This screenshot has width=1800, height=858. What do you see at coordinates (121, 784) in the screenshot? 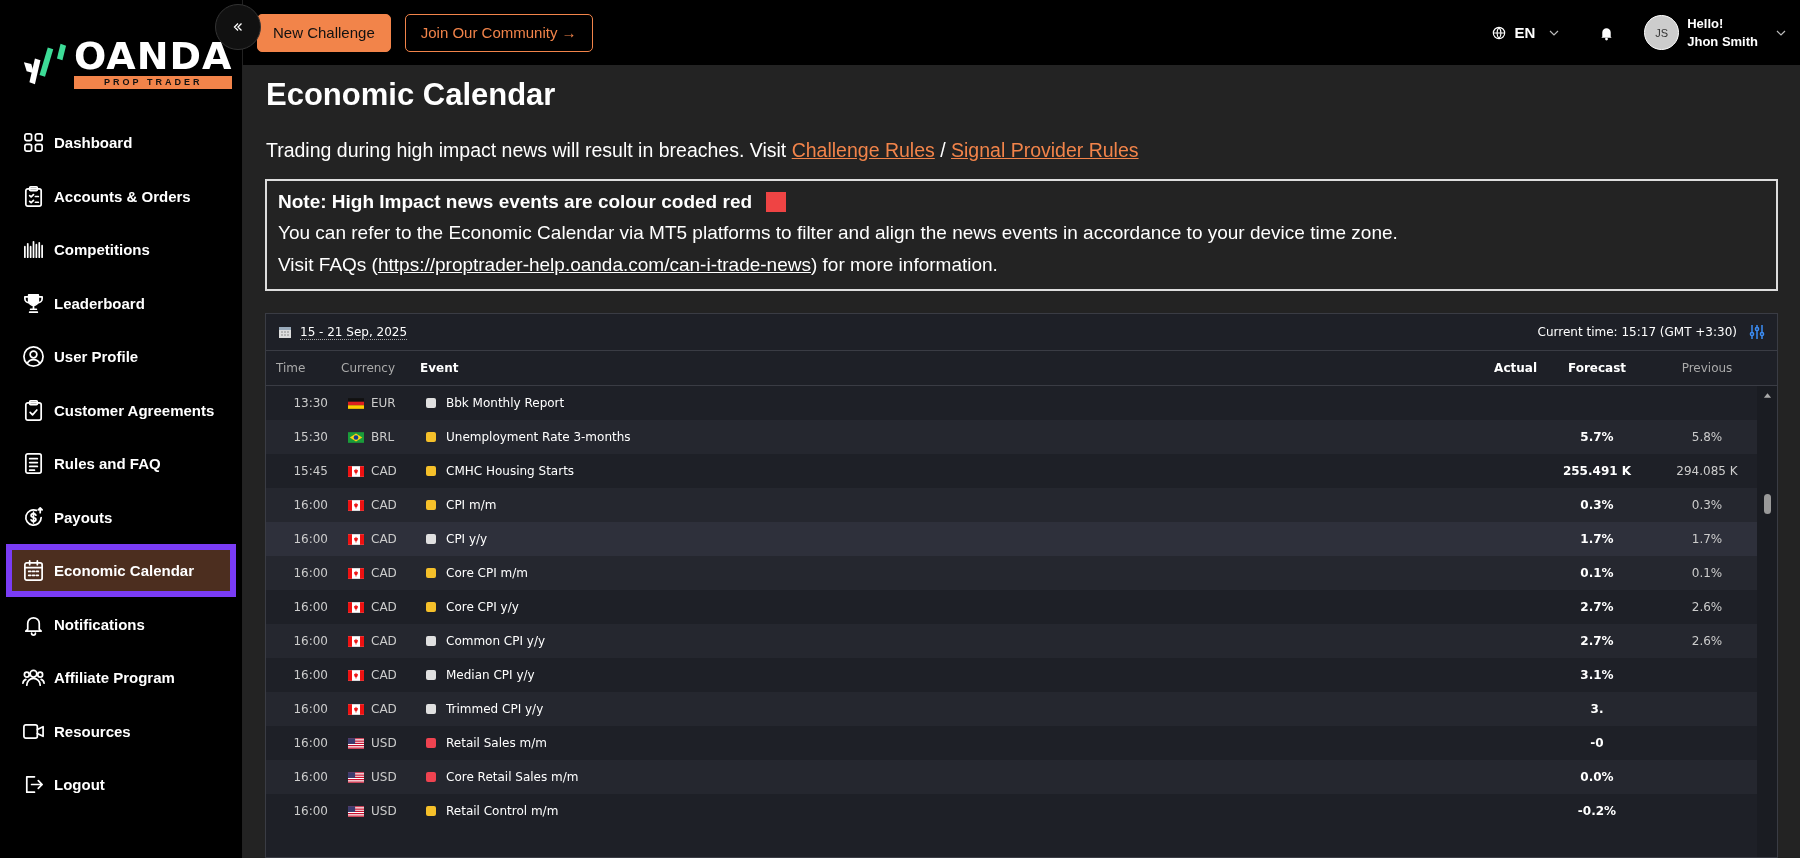
I see `sidebar-item: Logout` at bounding box center [121, 784].